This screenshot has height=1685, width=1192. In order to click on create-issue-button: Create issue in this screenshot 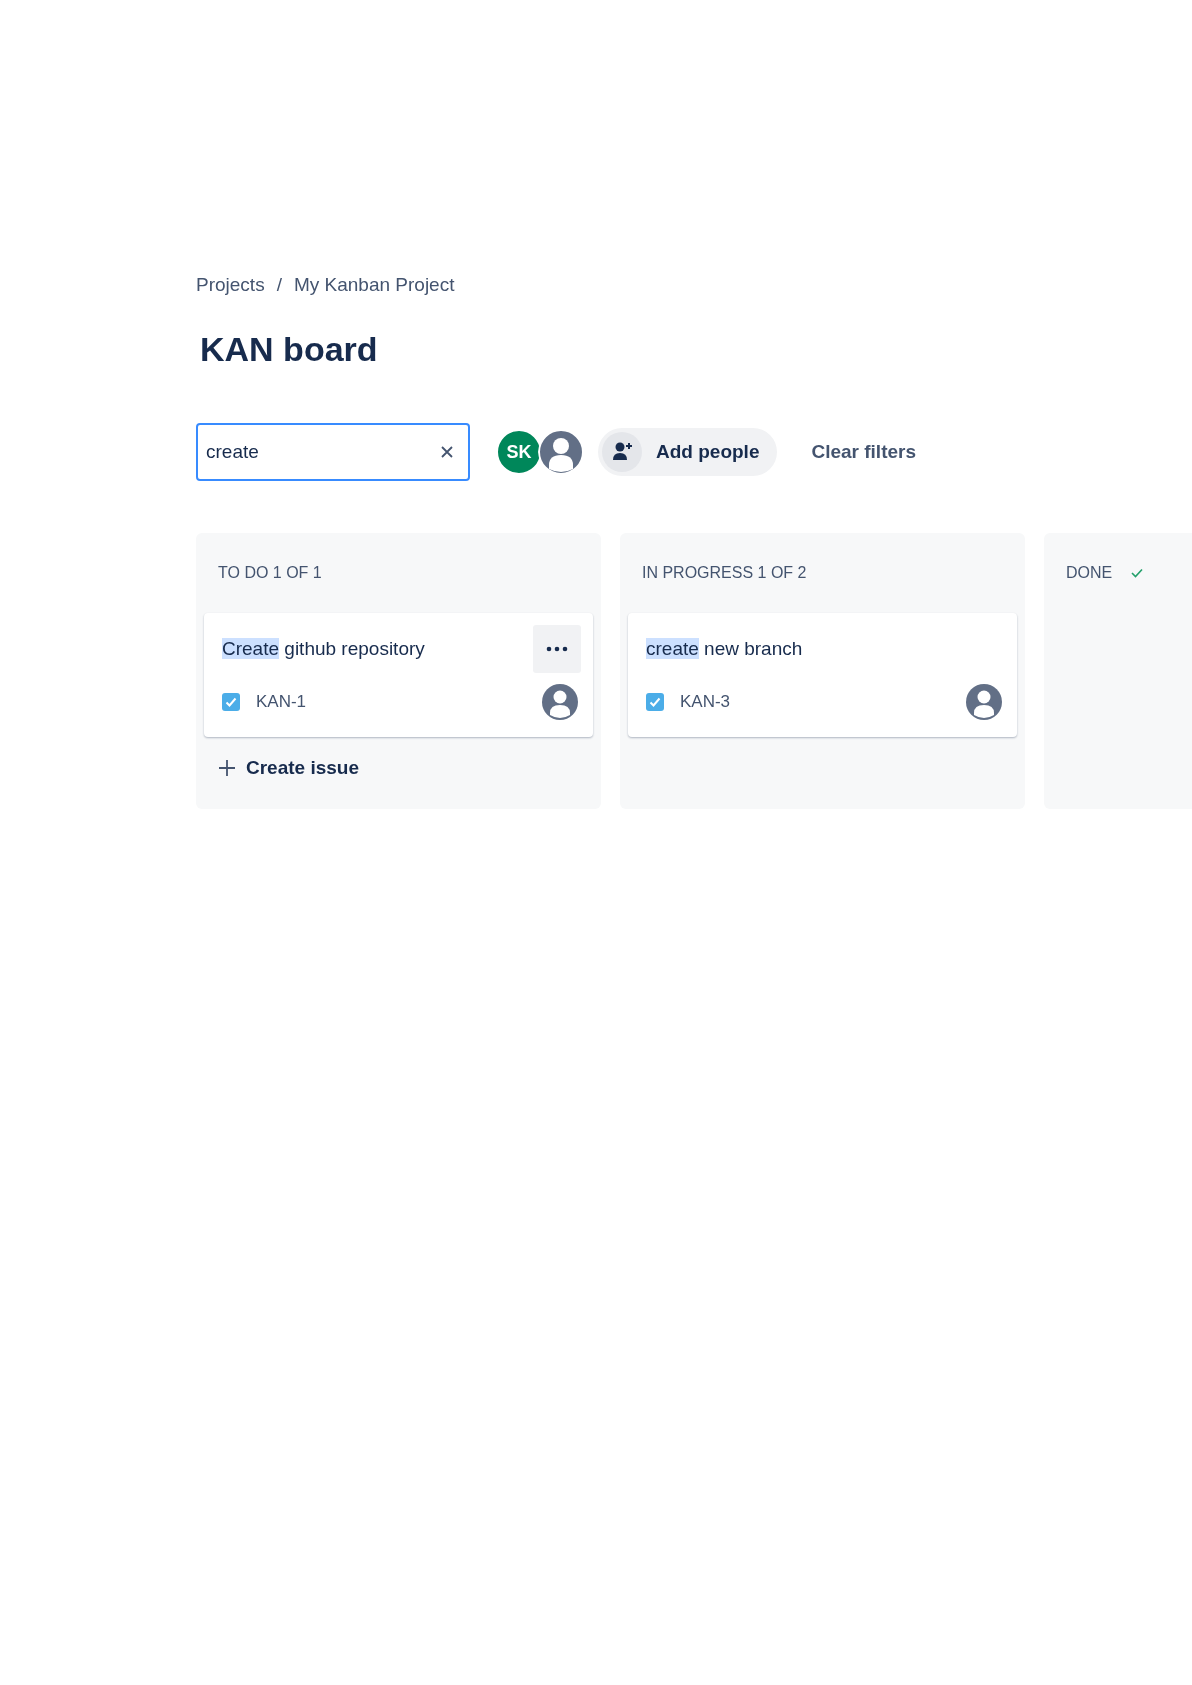, I will do `click(288, 768)`.